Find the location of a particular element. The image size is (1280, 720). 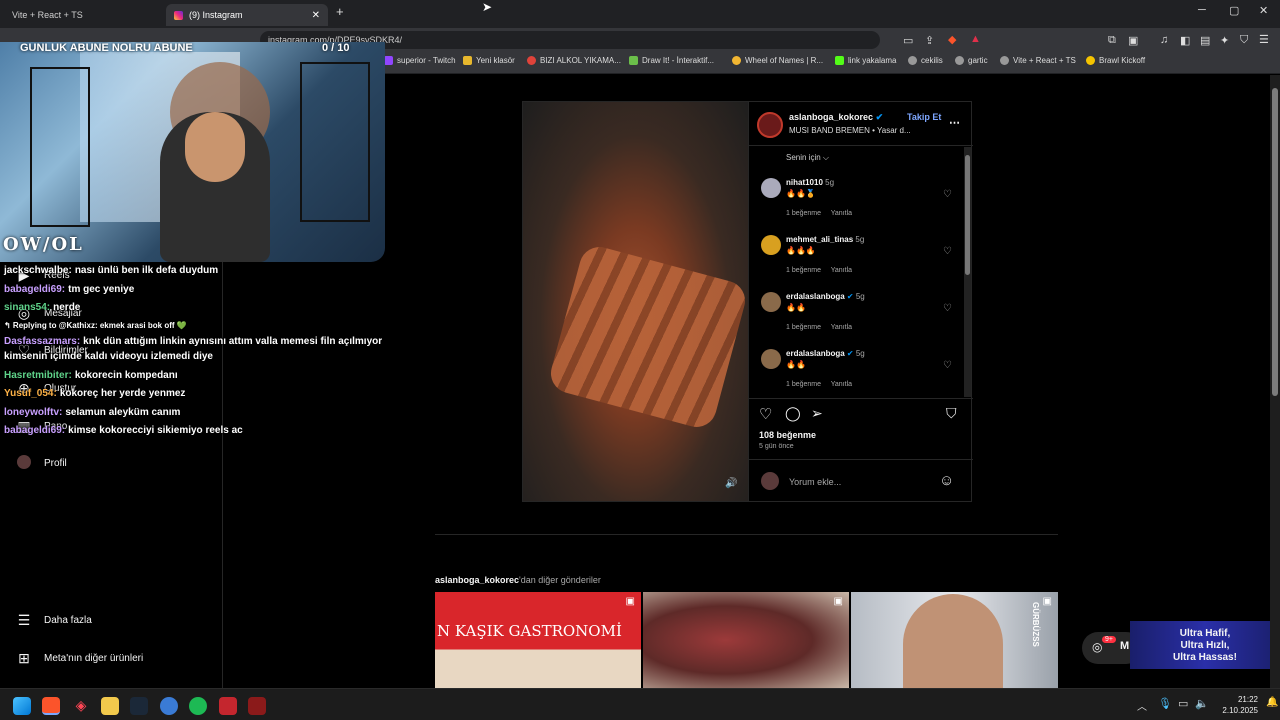

bookmark-item: link yakalama is located at coordinates (865, 60).